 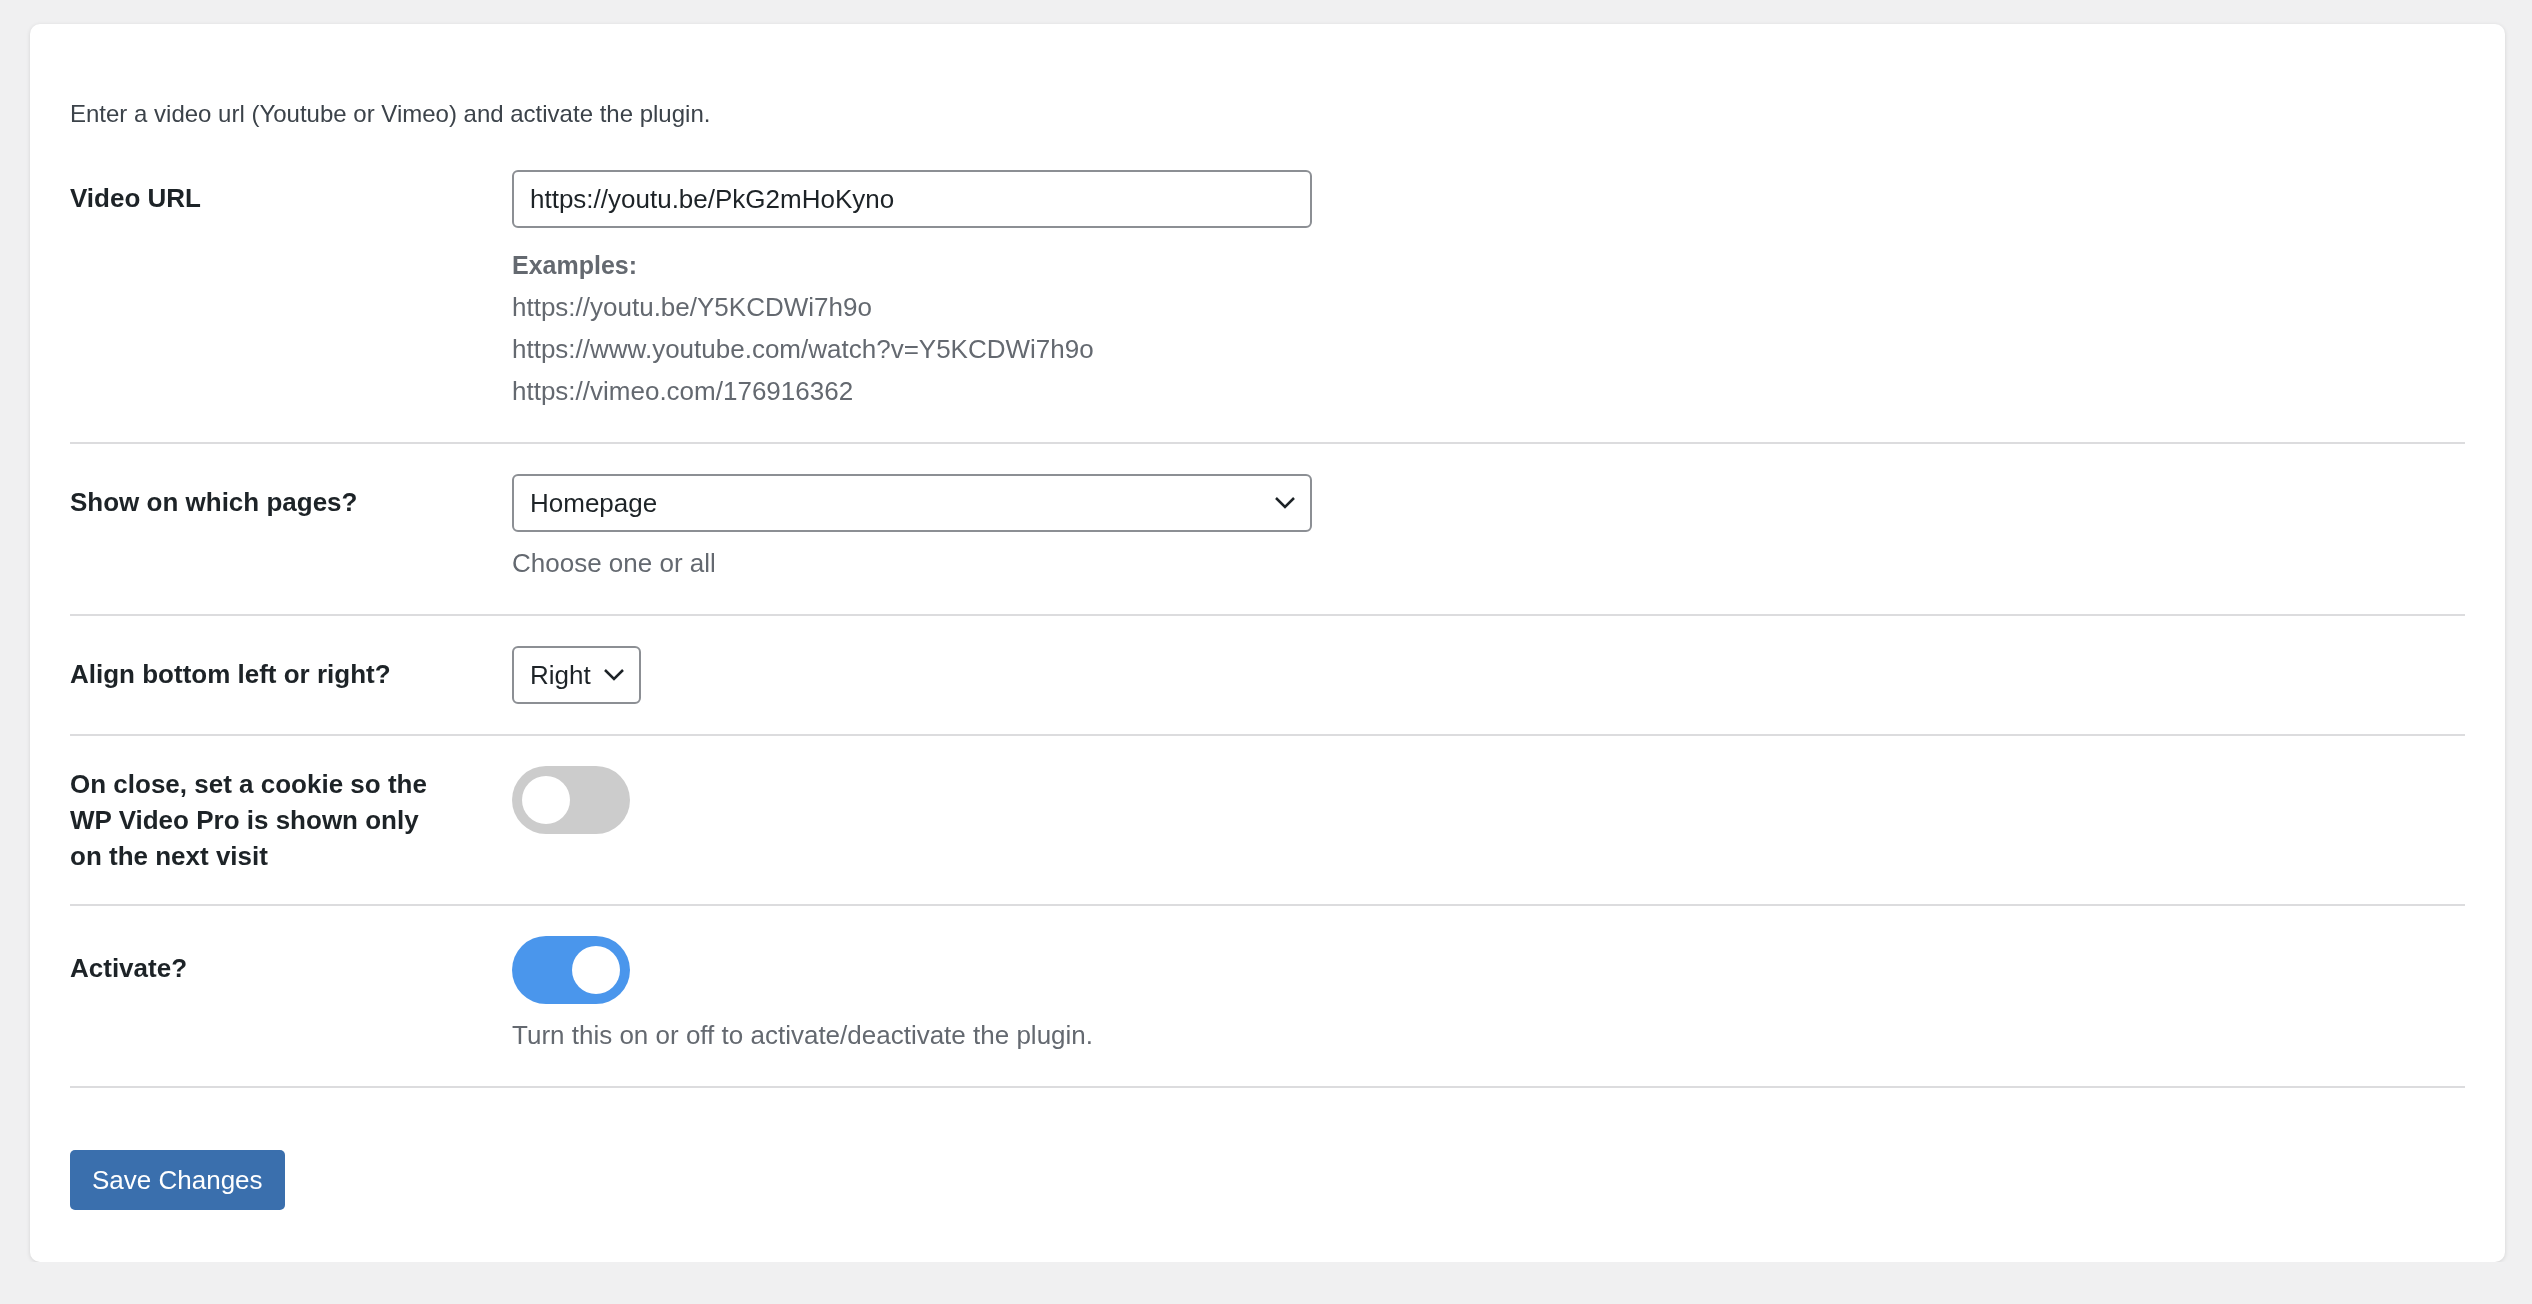 What do you see at coordinates (391, 114) in the screenshot?
I see `intro-text: Enter a video url (Youtube or Vimeo) and activate the plugin.` at bounding box center [391, 114].